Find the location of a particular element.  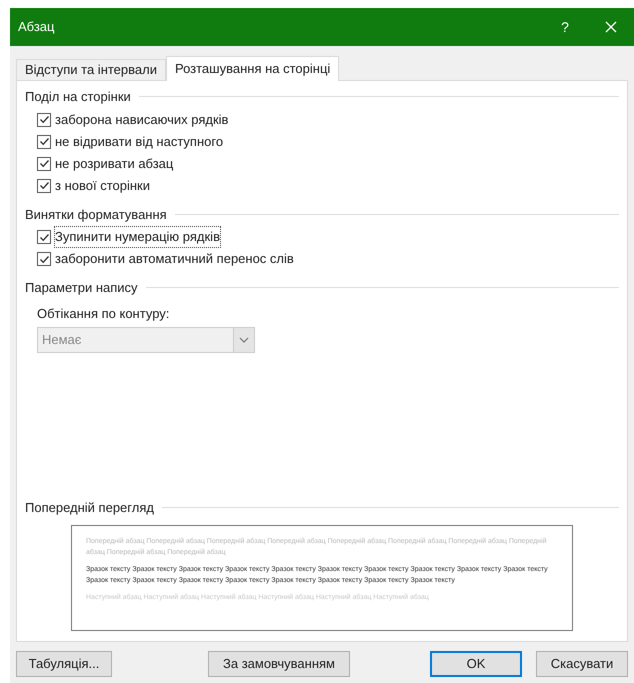

group-title: Попередній перегляд is located at coordinates (89, 507).